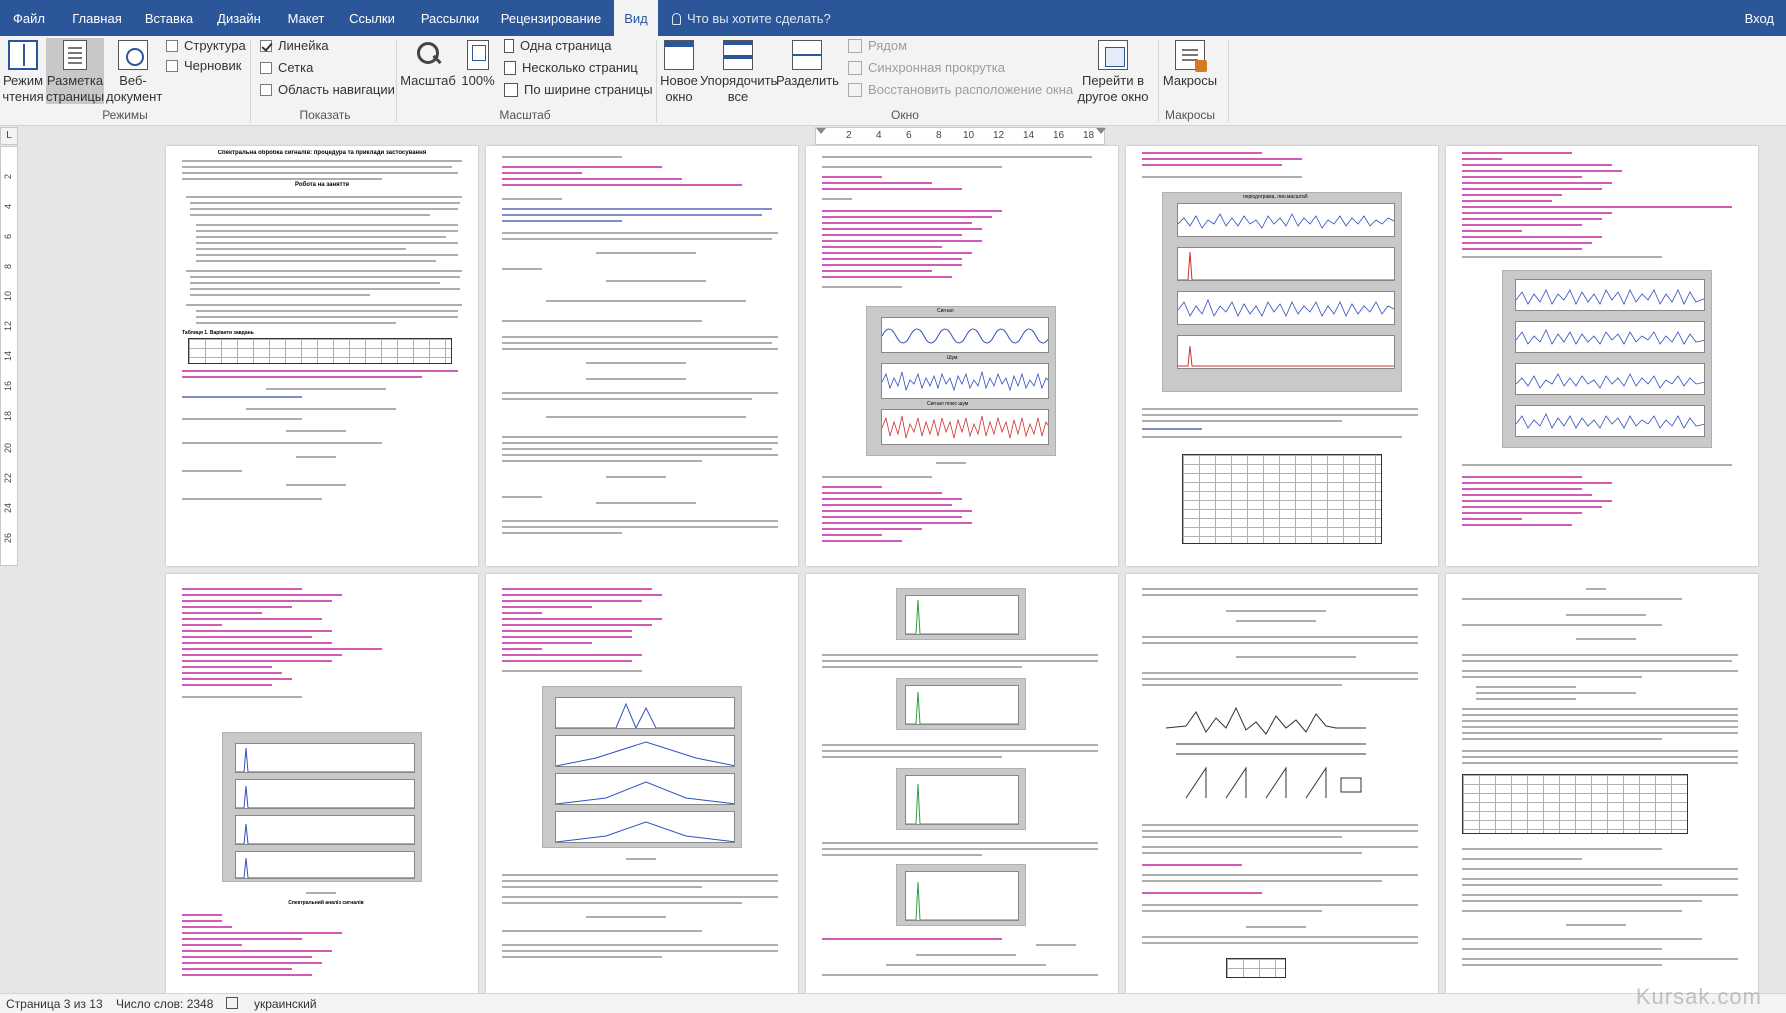  I want to click on tell-me-box: Что вы хотите сделать?, so click(751, 18).